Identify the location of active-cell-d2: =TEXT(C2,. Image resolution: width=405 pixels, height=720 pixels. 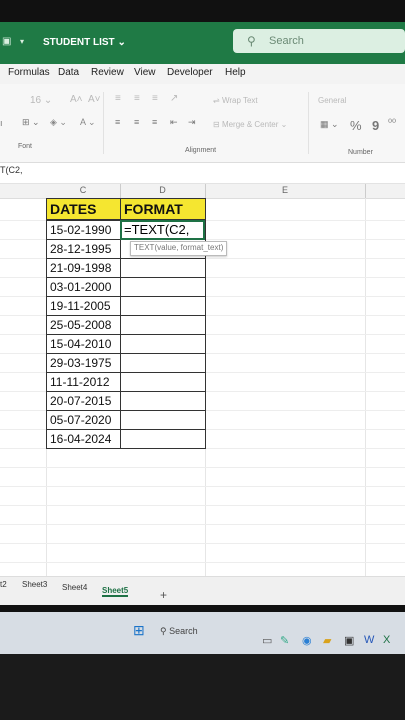
(162, 230).